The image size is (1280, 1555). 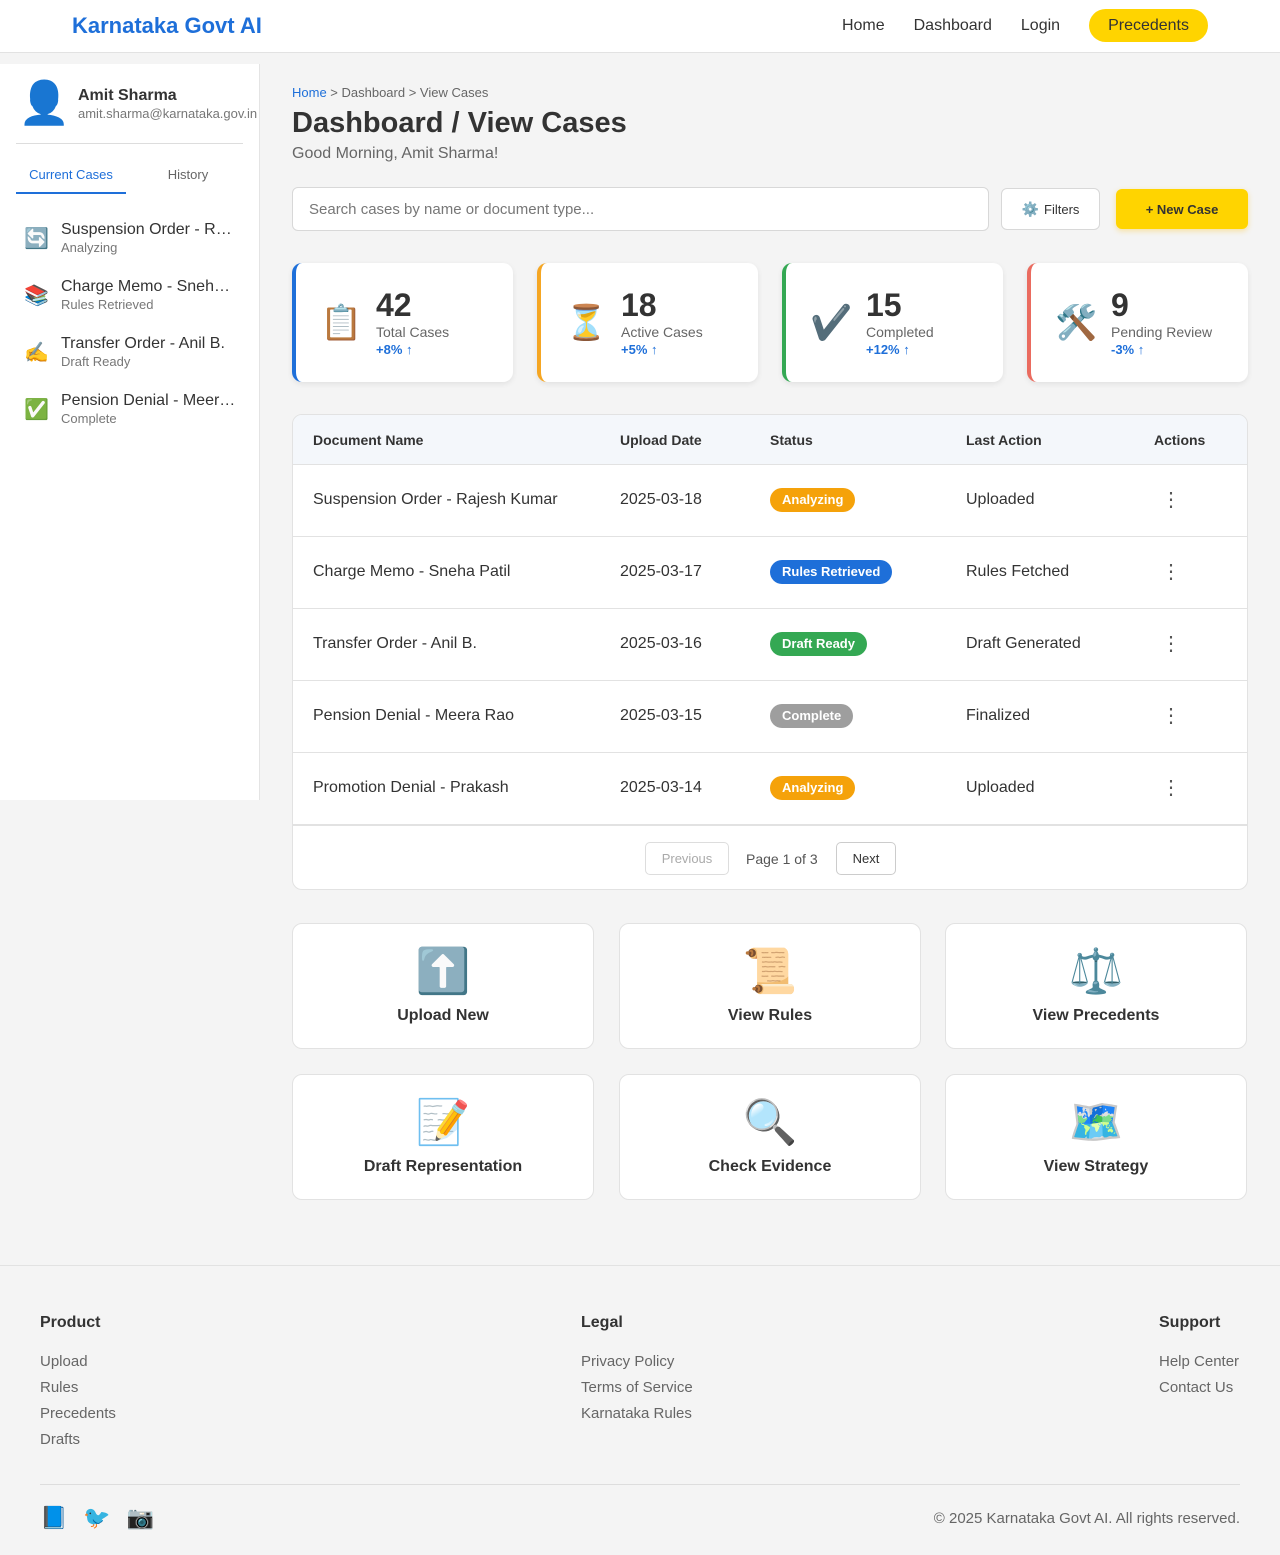 I want to click on footer-divider, so click(x=640, y=1484).